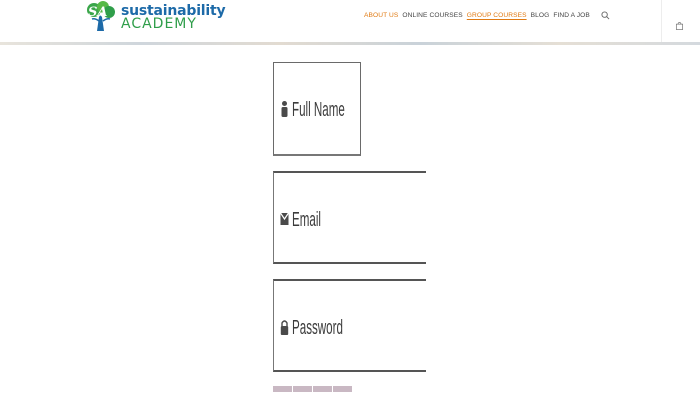  I want to click on password-field: Password, so click(349, 325).